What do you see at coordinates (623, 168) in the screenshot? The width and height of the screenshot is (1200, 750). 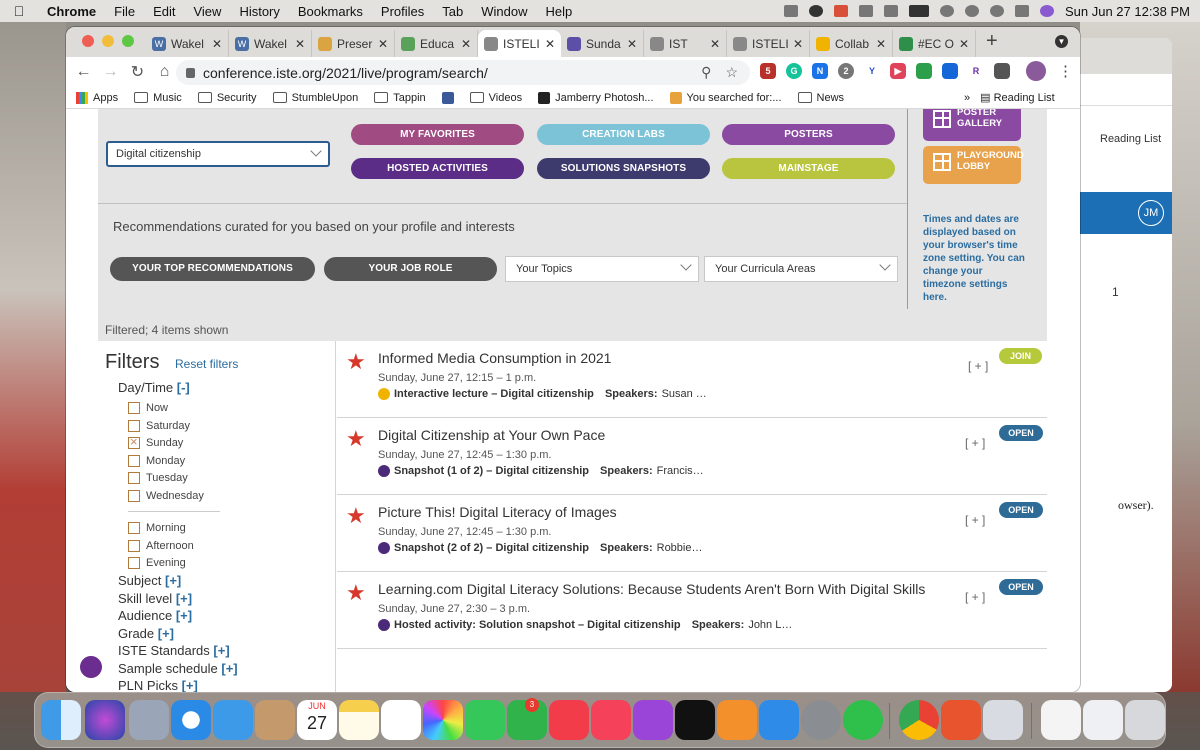 I see `solutions-snapshots-button: SOLUTIONS SNAPSHOTS` at bounding box center [623, 168].